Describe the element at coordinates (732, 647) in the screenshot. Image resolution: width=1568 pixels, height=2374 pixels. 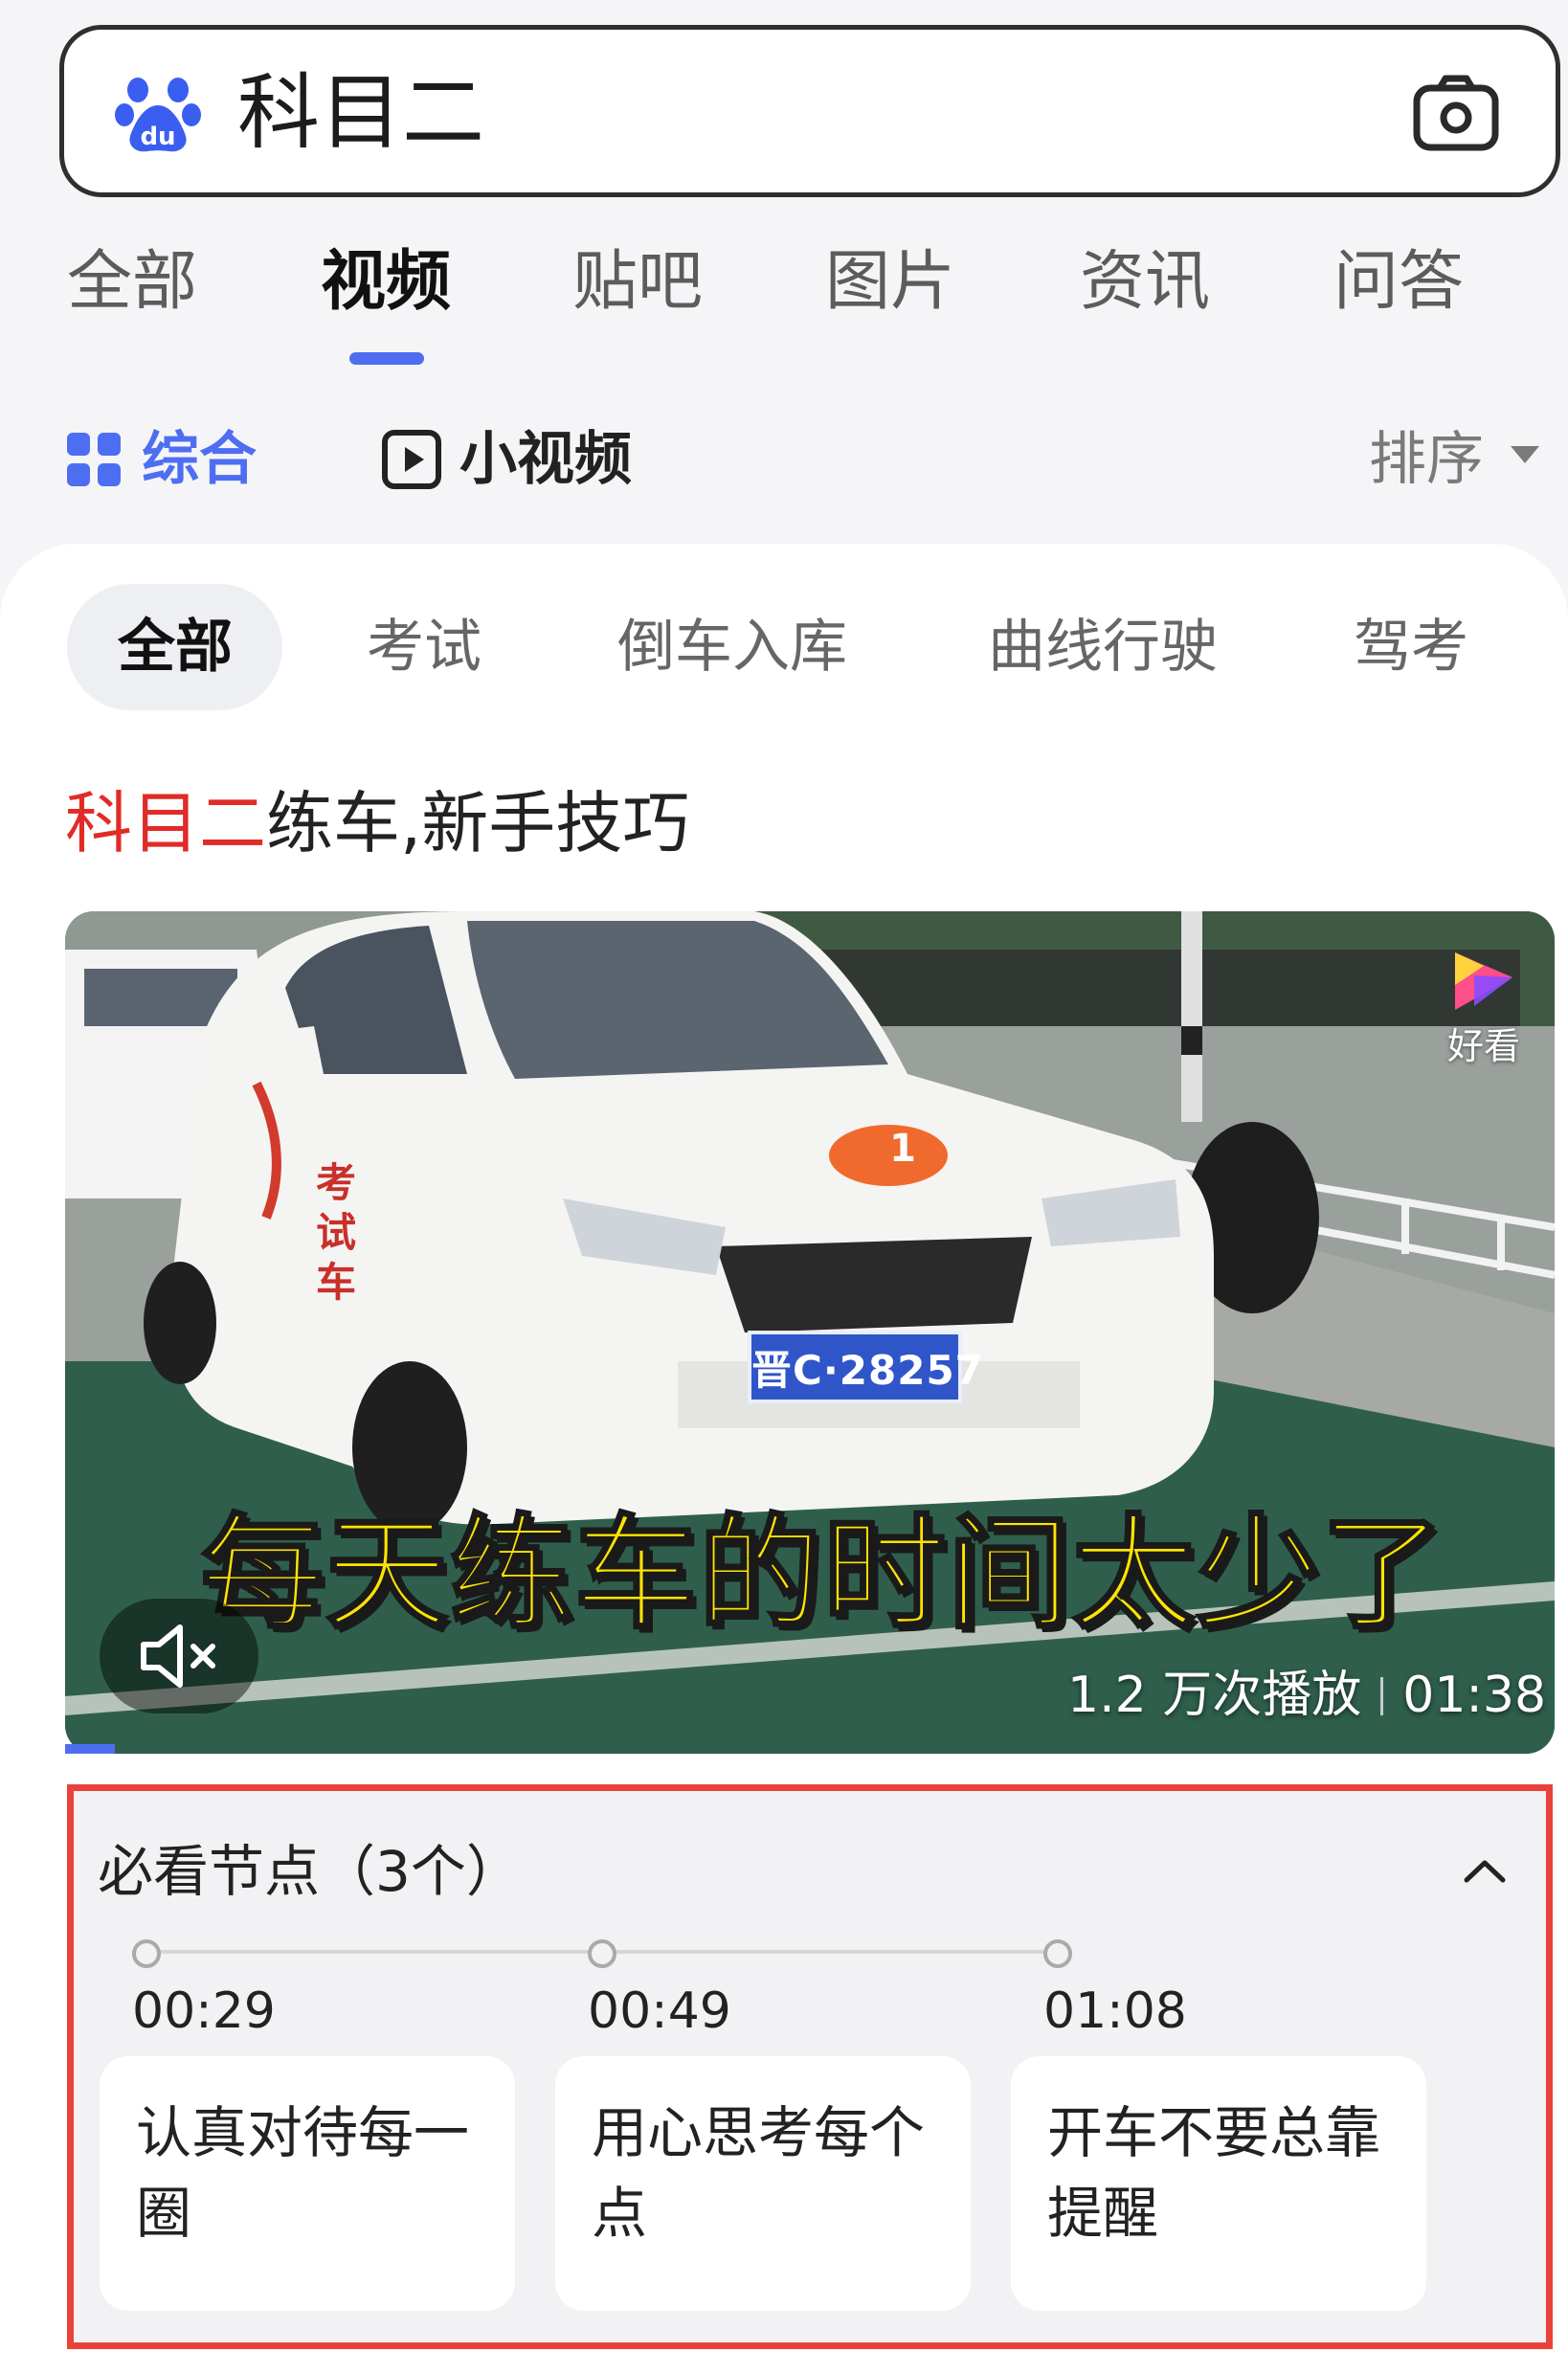
I see `chip-reverse-parking: 倒车入库` at that location.